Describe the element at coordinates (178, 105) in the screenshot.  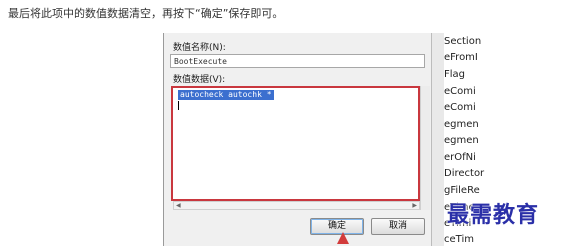
I see `text-caret` at that location.